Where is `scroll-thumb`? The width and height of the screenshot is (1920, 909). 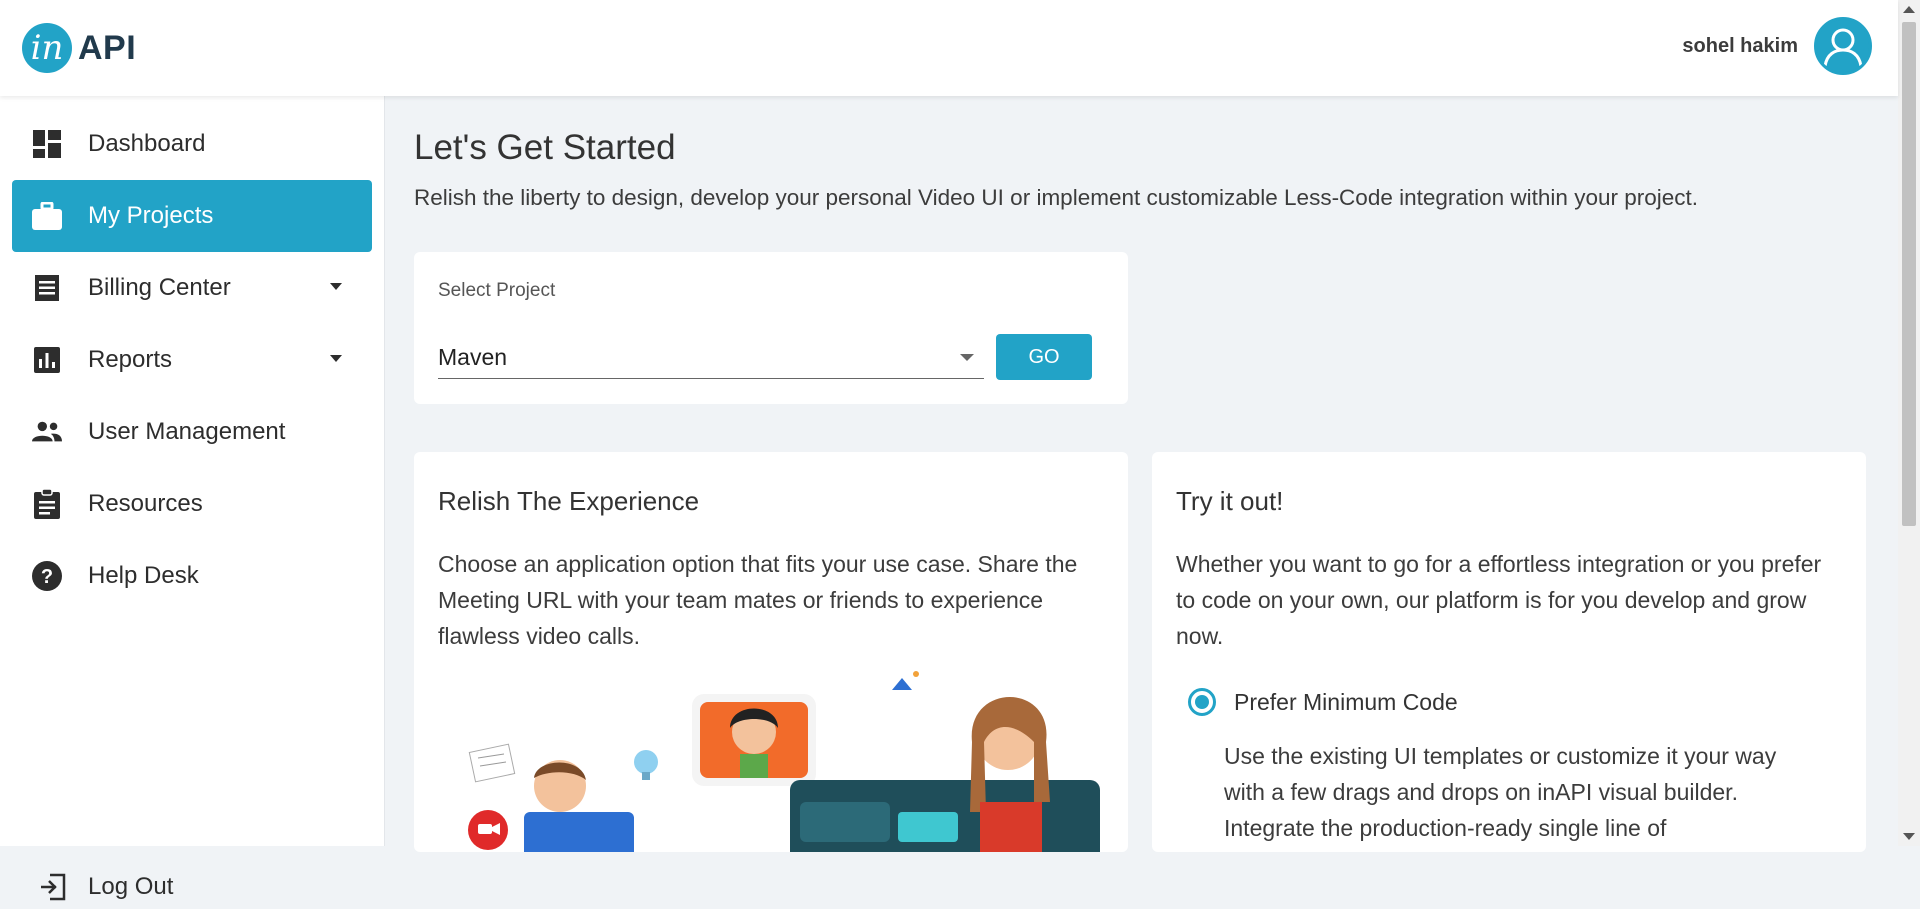 scroll-thumb is located at coordinates (1909, 274).